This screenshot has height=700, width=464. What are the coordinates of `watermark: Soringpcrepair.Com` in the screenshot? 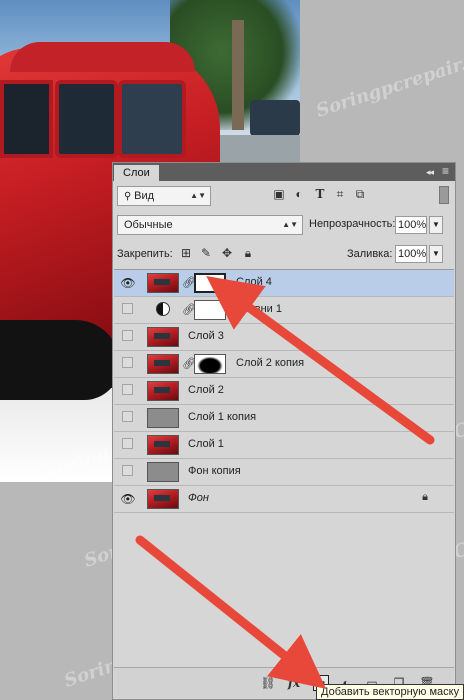 It's located at (388, 80).